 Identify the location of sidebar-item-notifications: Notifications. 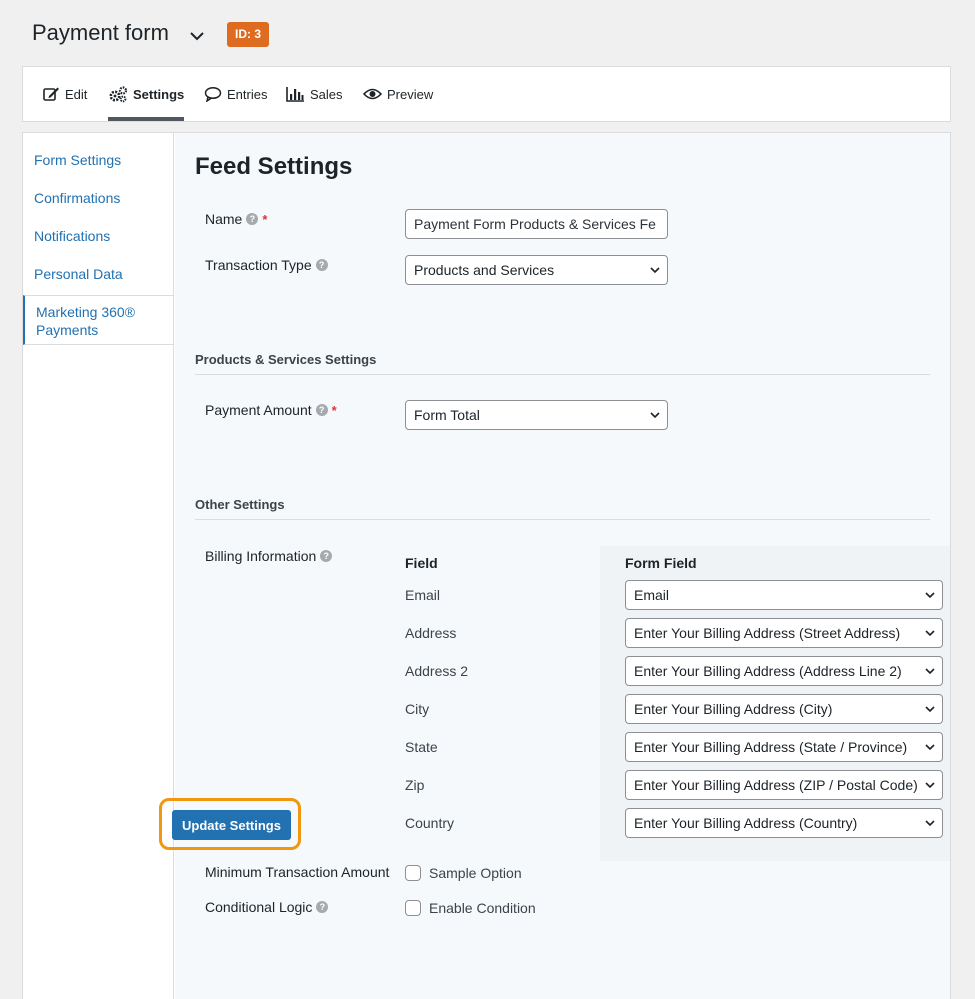
(98, 236).